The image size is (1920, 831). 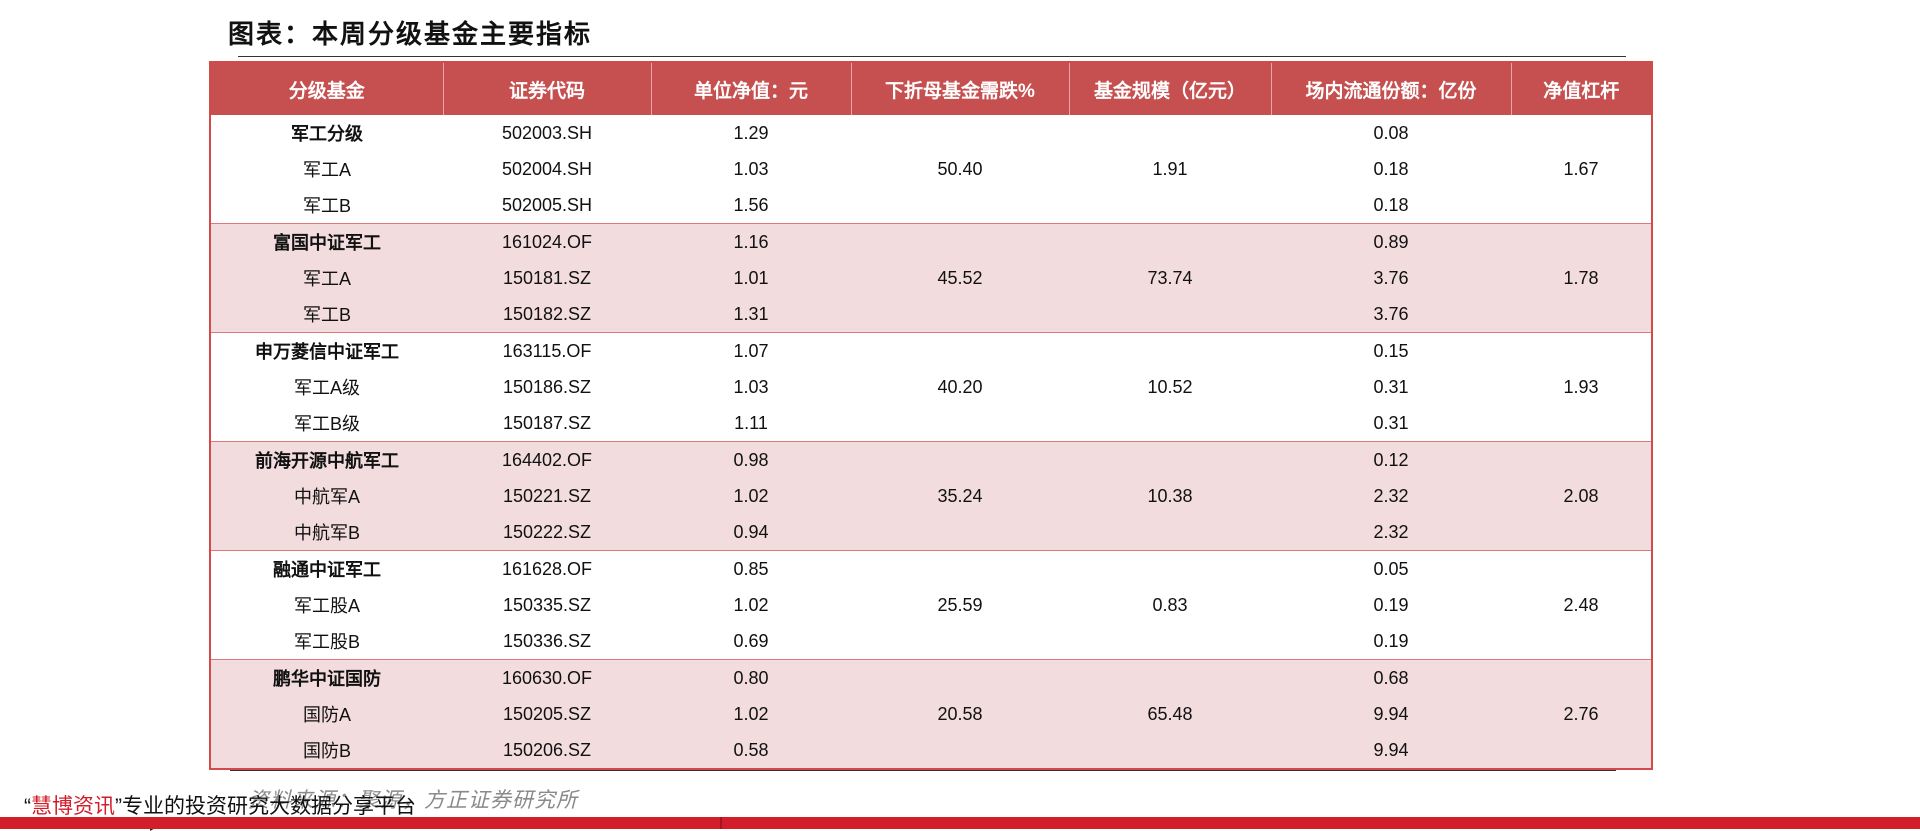 What do you see at coordinates (960, 387) in the screenshot?
I see `cell-drop: 40.20` at bounding box center [960, 387].